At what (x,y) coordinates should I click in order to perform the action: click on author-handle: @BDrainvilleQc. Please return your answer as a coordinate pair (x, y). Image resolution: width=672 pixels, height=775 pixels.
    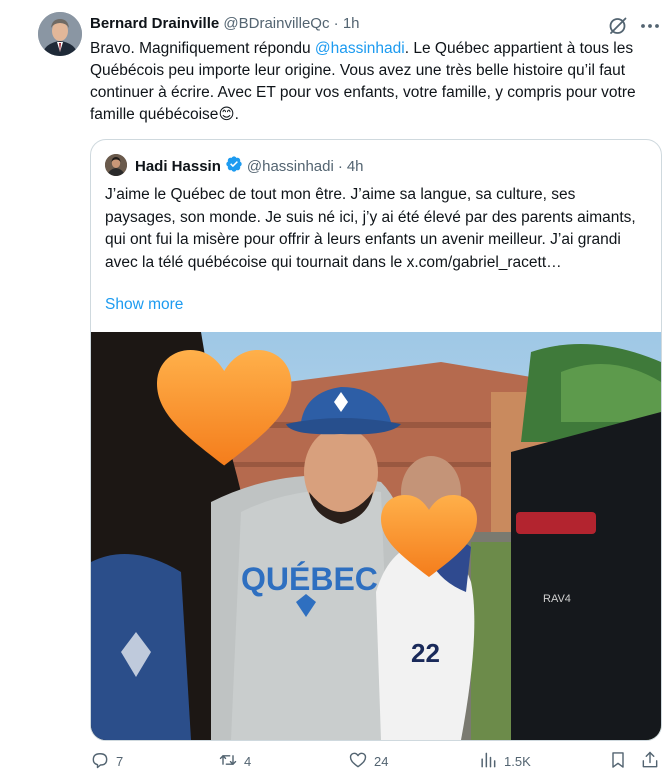
    Looking at the image, I should click on (276, 23).